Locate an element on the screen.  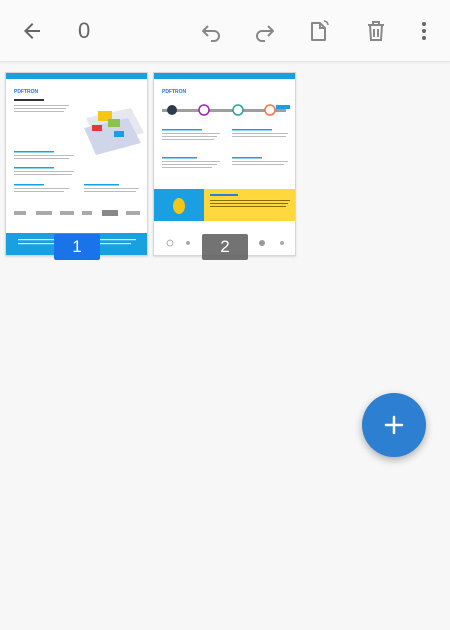
rotate-page-icon is located at coordinates (319, 31).